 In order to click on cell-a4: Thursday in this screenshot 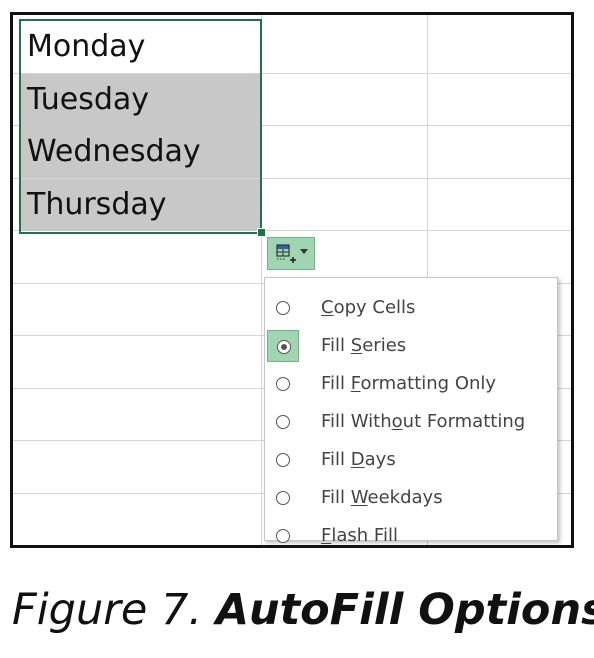, I will do `click(140, 205)`.